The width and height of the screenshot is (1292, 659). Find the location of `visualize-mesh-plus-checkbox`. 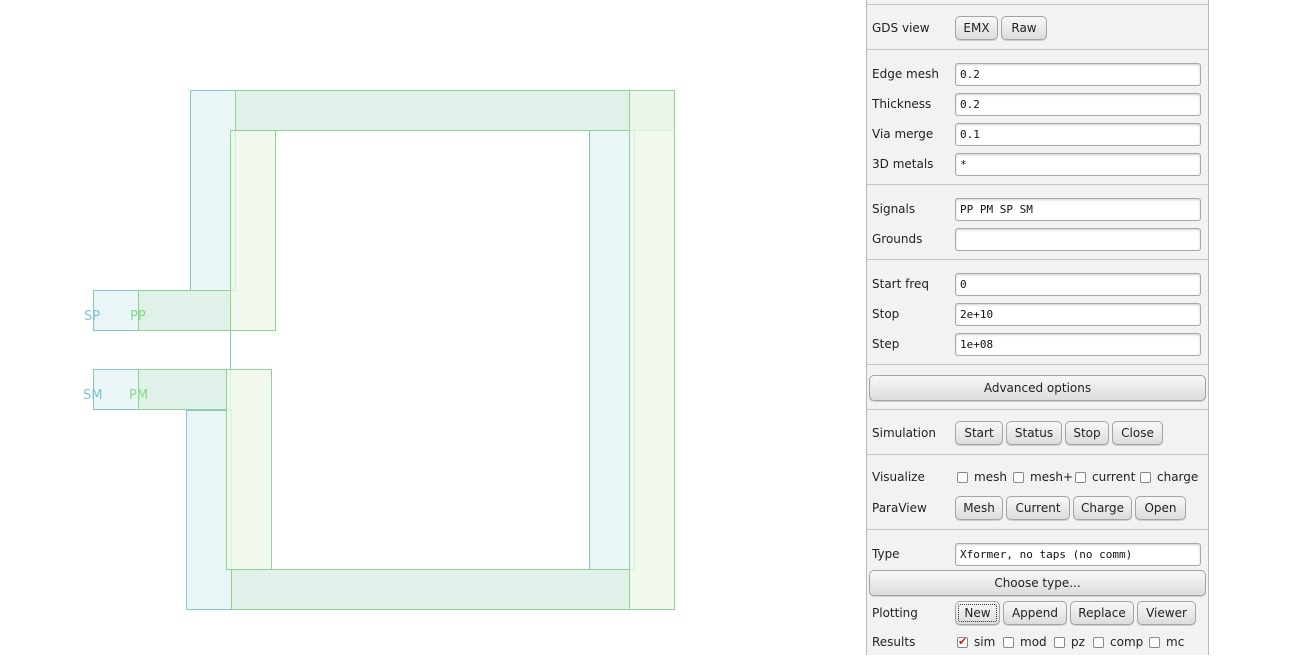

visualize-mesh-plus-checkbox is located at coordinates (1018, 477).